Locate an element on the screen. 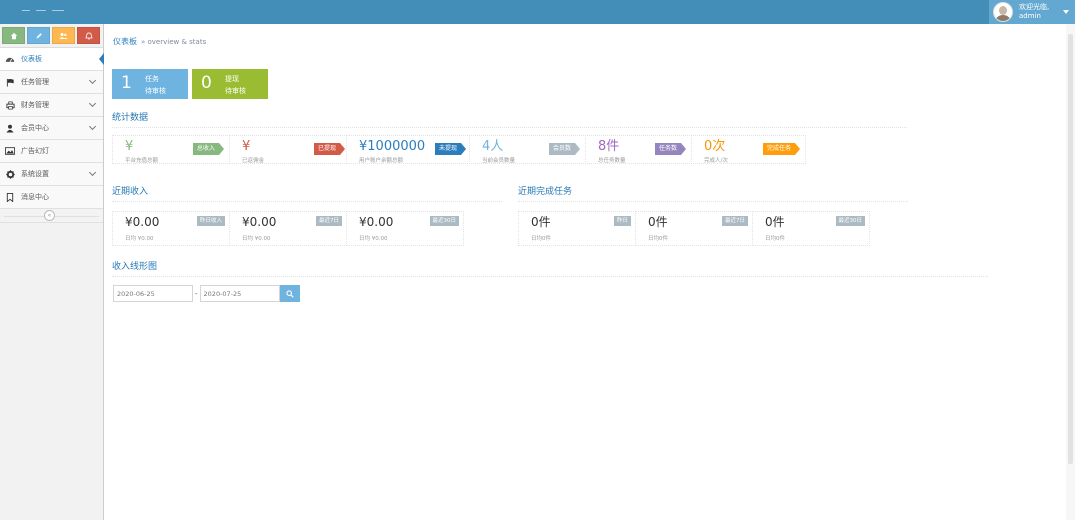 The width and height of the screenshot is (1075, 520). stat-tag: 完成任务 is located at coordinates (781, 149).